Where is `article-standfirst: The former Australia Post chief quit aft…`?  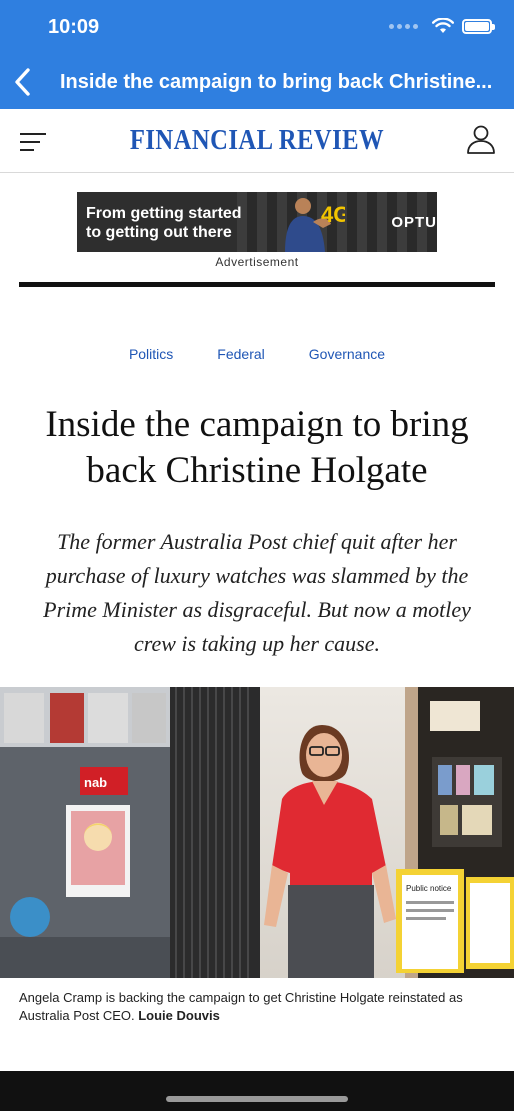 article-standfirst: The former Australia Post chief quit aft… is located at coordinates (257, 592).